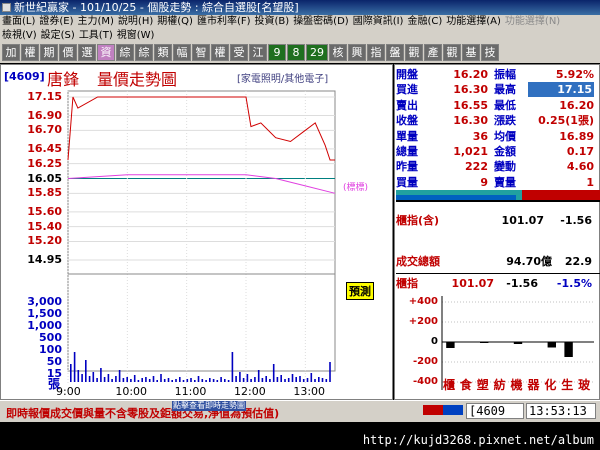 The height and width of the screenshot is (450, 600). What do you see at coordinates (321, 22) in the screenshot?
I see `menu-item: 操盤密碼(D)` at bounding box center [321, 22].